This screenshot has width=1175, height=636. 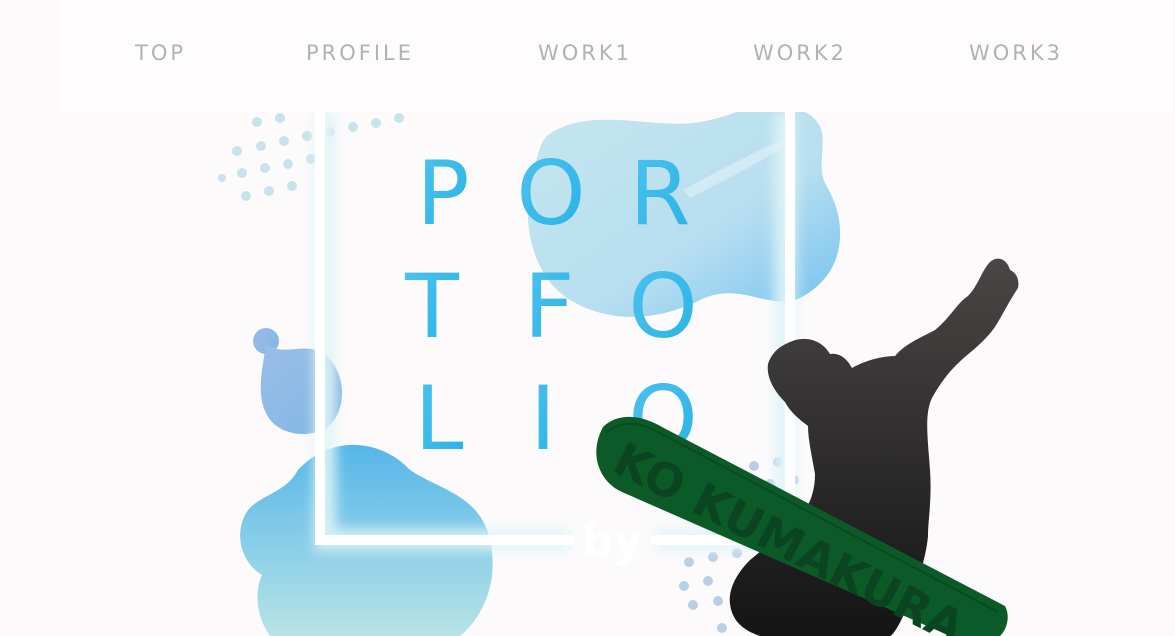 What do you see at coordinates (442, 193) in the screenshot?
I see `title-letter: P` at bounding box center [442, 193].